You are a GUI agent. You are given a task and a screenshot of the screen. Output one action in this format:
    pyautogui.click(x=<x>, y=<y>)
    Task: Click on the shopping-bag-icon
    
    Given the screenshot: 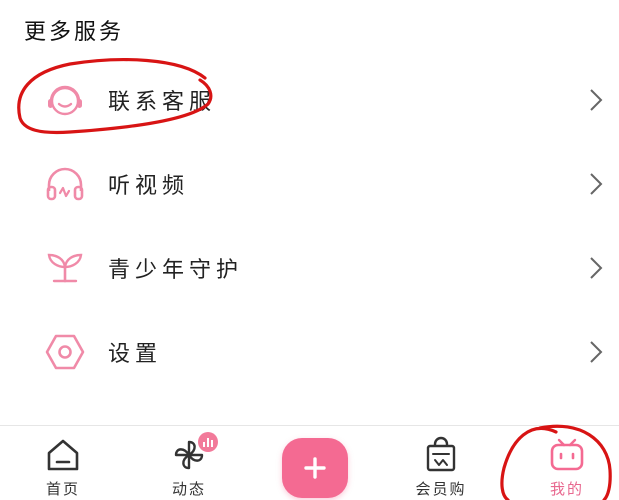 What is the action you would take?
    pyautogui.click(x=441, y=454)
    